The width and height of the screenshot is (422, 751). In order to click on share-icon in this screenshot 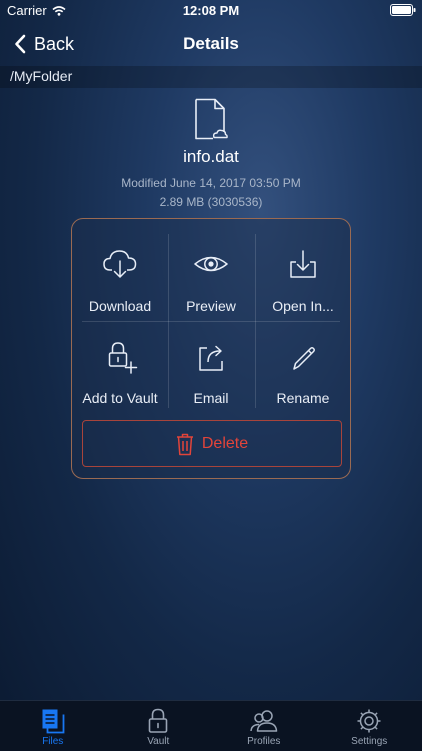, I will do `click(211, 357)`.